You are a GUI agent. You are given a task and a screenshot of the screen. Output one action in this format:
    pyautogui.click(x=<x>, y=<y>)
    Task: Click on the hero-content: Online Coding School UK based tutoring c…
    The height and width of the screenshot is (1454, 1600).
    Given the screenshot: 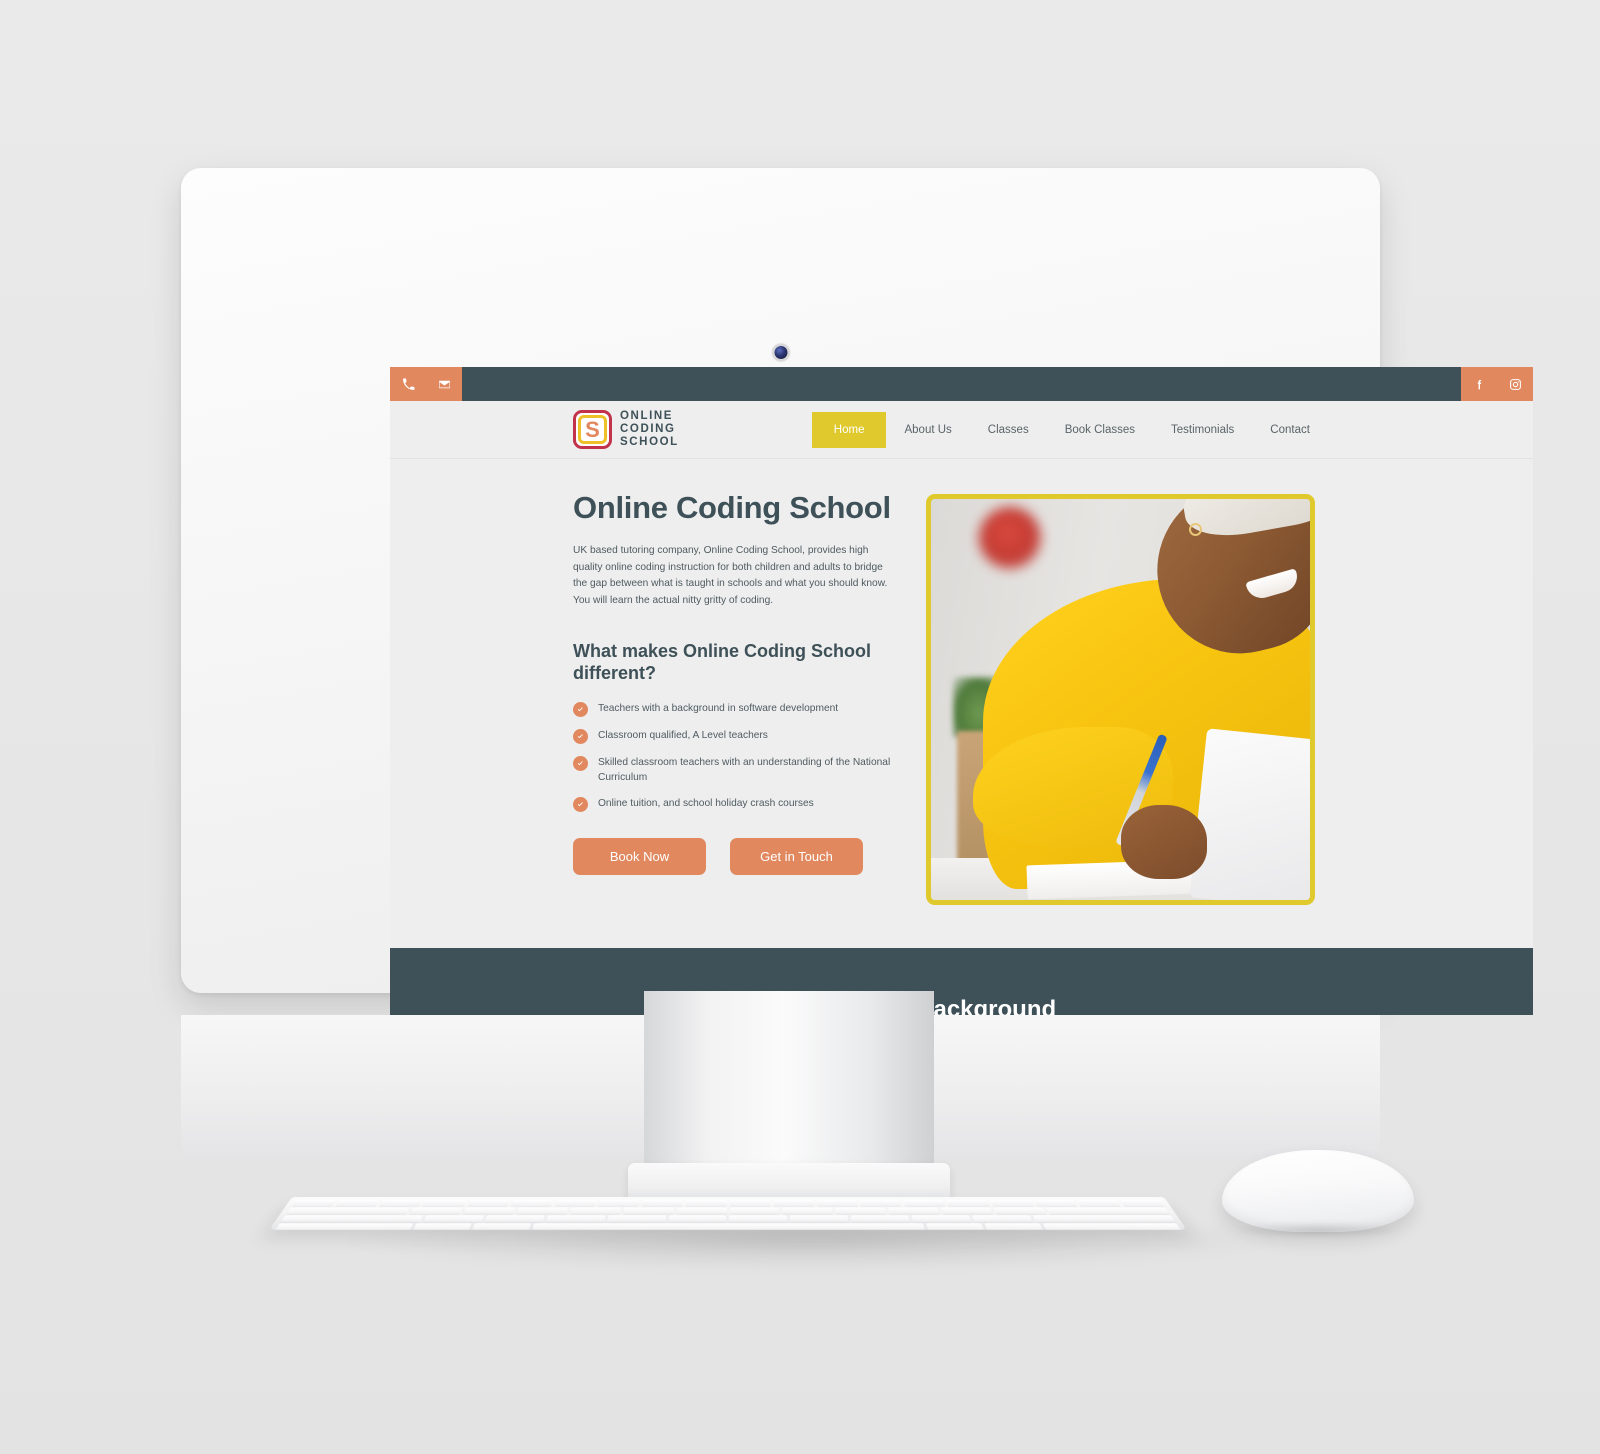 What is the action you would take?
    pyautogui.click(x=749, y=697)
    